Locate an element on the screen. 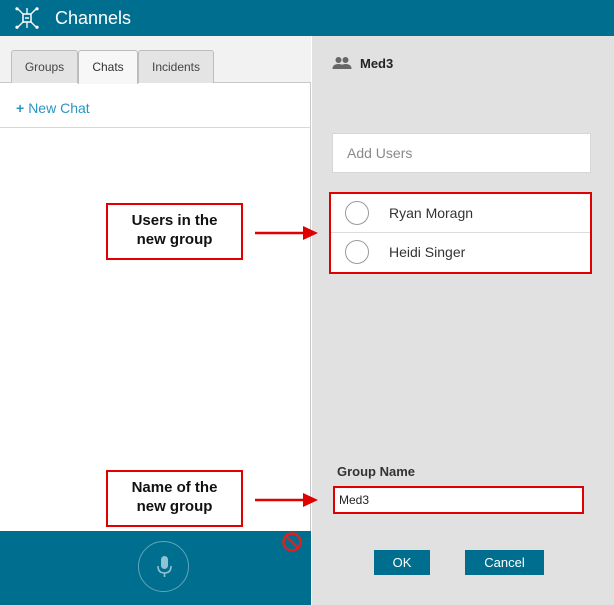 The height and width of the screenshot is (605, 614). callout-users: Users in the new group is located at coordinates (174, 231).